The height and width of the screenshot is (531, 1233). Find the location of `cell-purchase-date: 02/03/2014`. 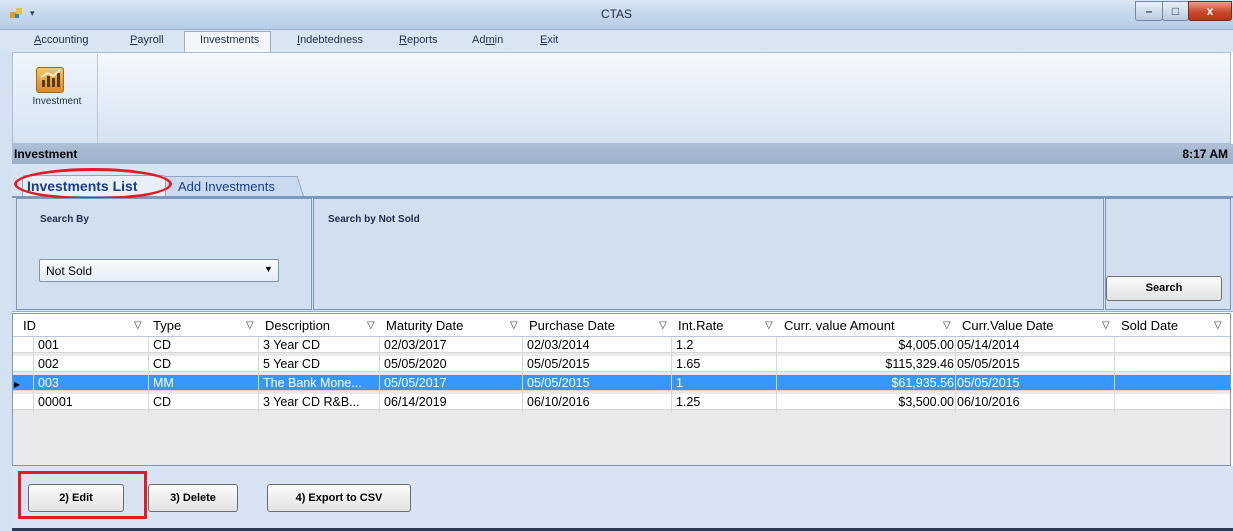

cell-purchase-date: 02/03/2014 is located at coordinates (558, 345).